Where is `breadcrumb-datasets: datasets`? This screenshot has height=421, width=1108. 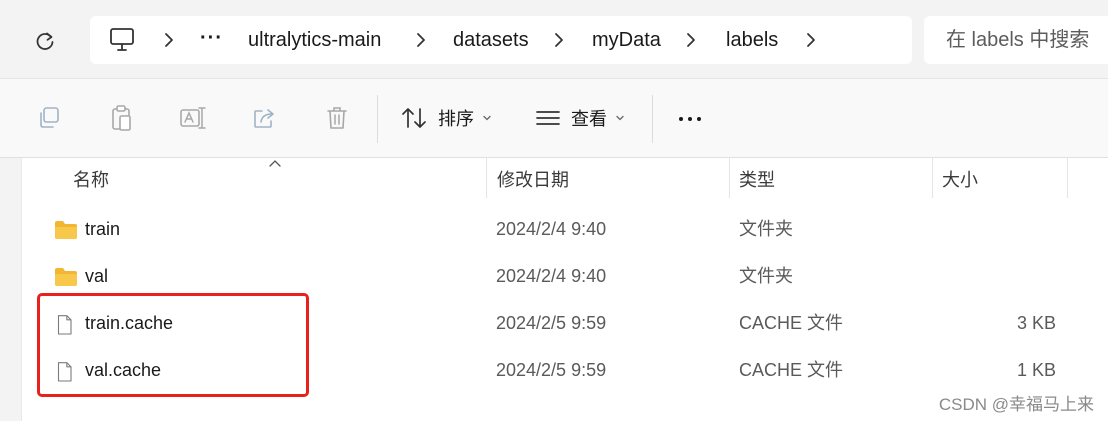
breadcrumb-datasets: datasets is located at coordinates (491, 40).